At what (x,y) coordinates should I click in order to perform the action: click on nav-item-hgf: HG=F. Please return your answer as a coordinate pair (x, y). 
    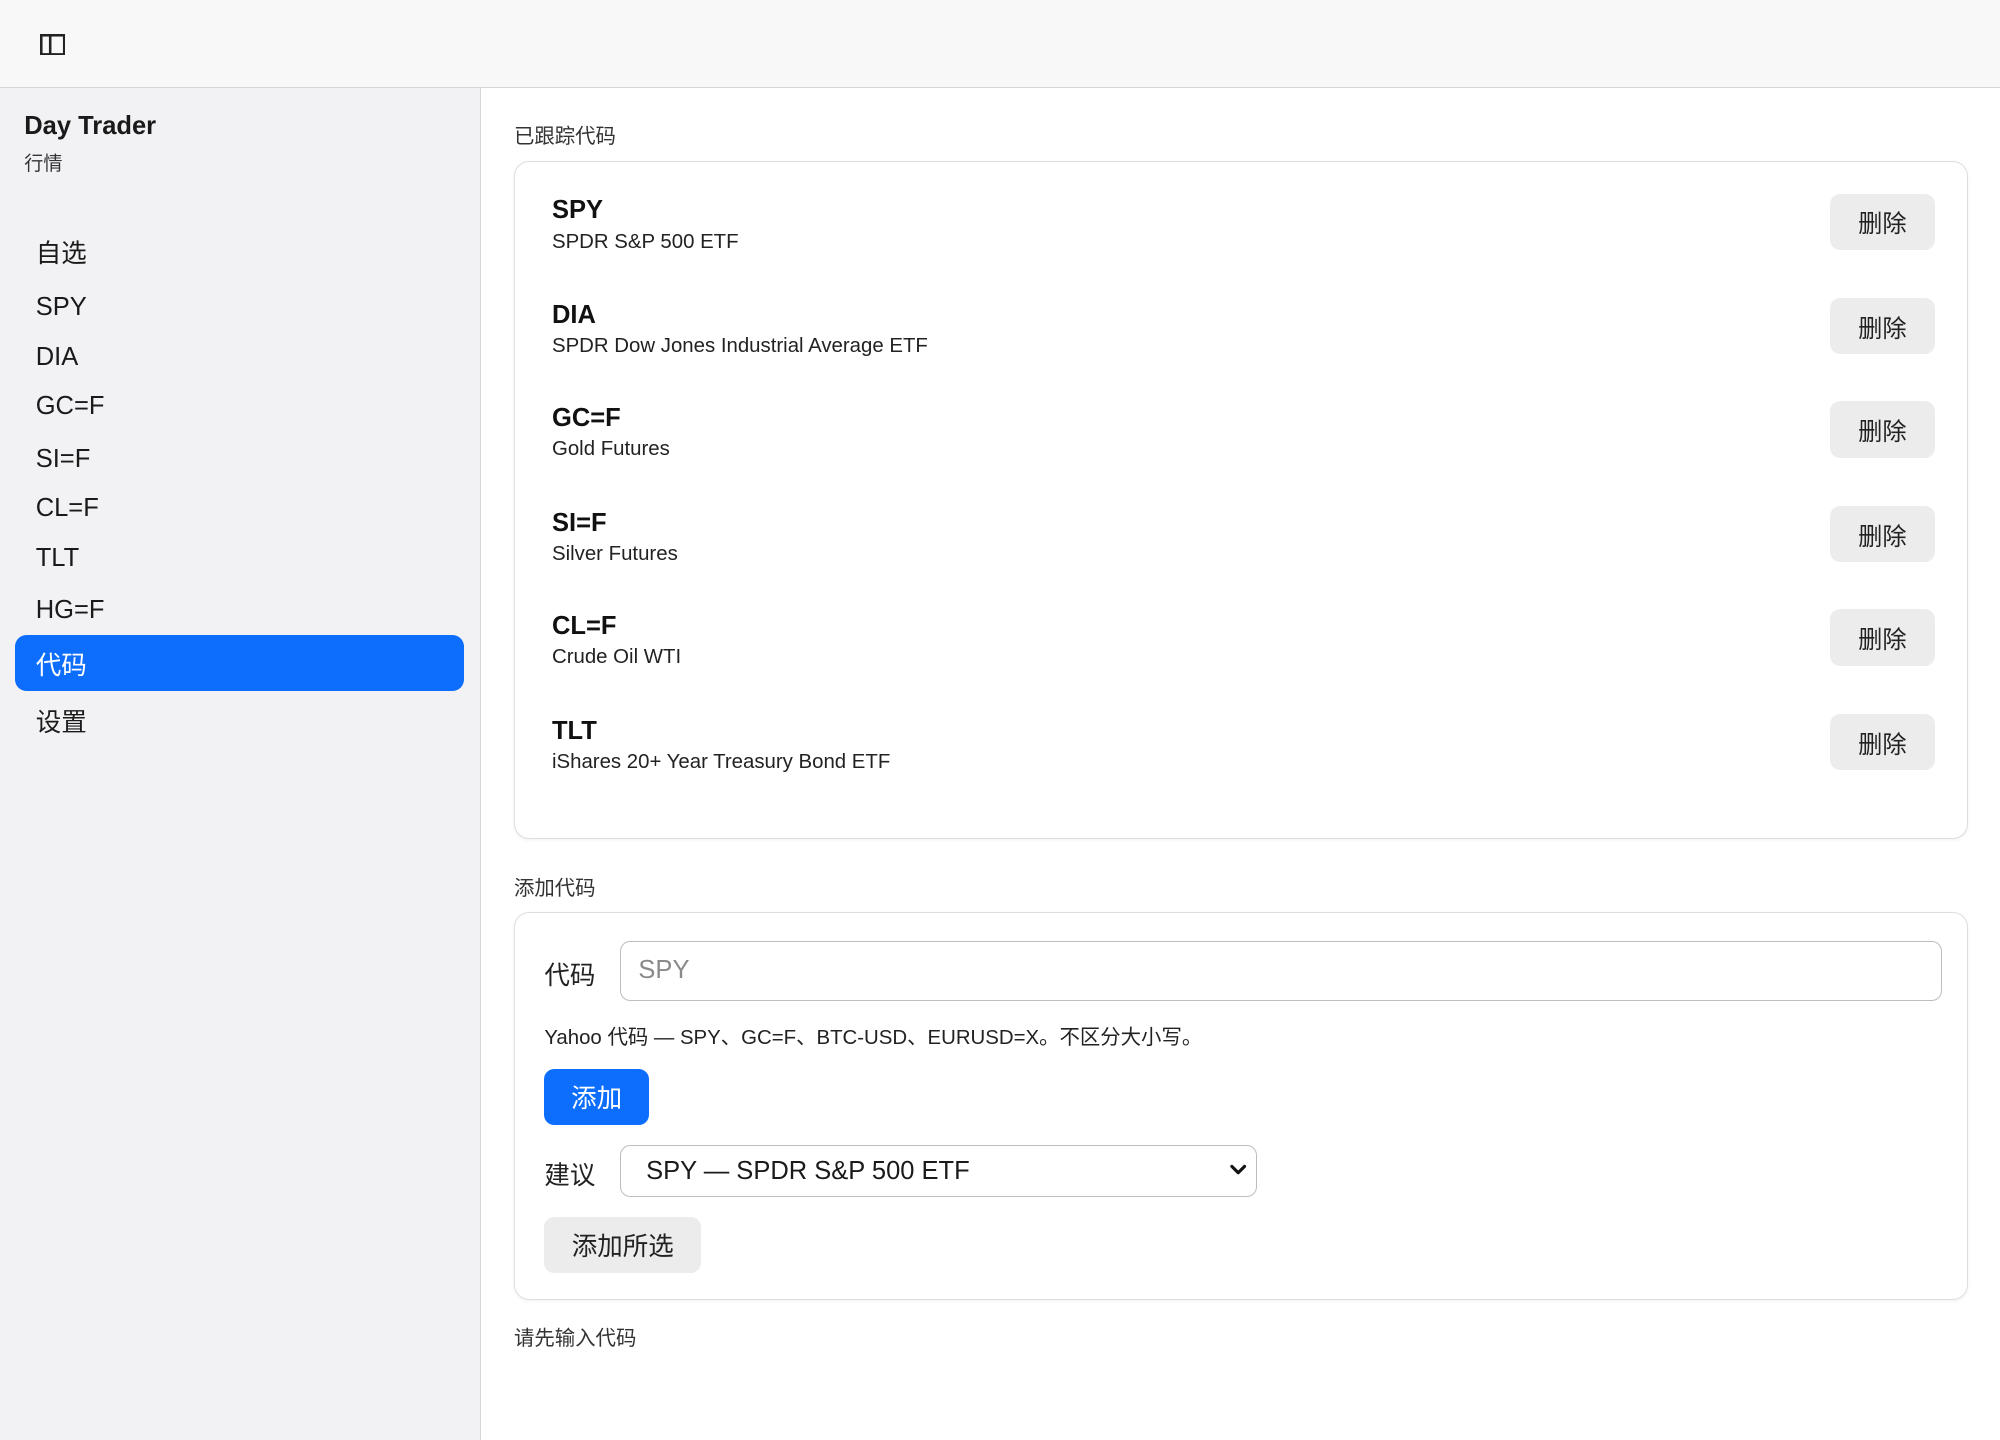
    Looking at the image, I should click on (239, 611).